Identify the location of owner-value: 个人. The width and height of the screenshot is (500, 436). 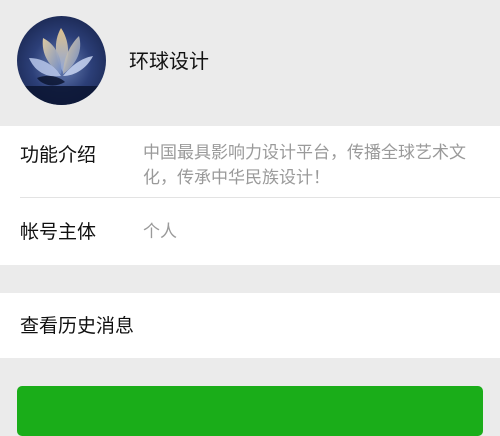
(160, 232).